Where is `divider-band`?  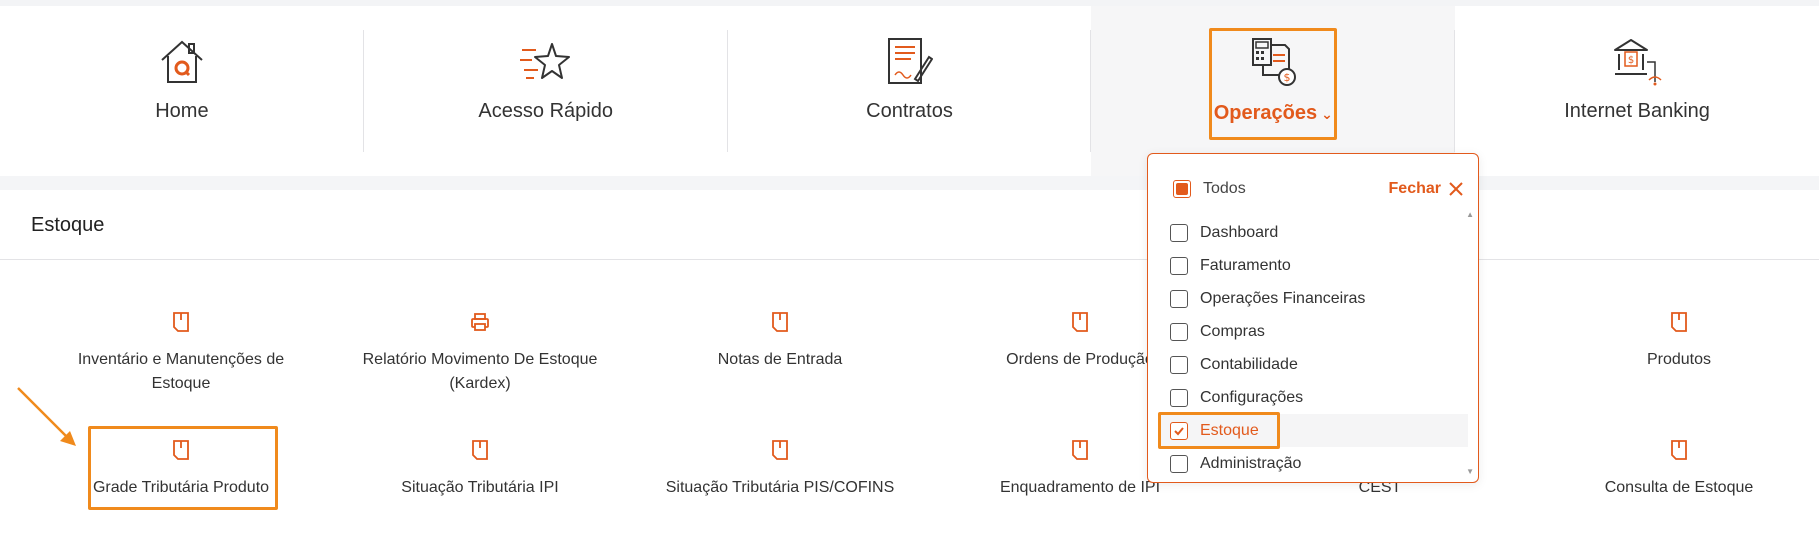
divider-band is located at coordinates (909, 183).